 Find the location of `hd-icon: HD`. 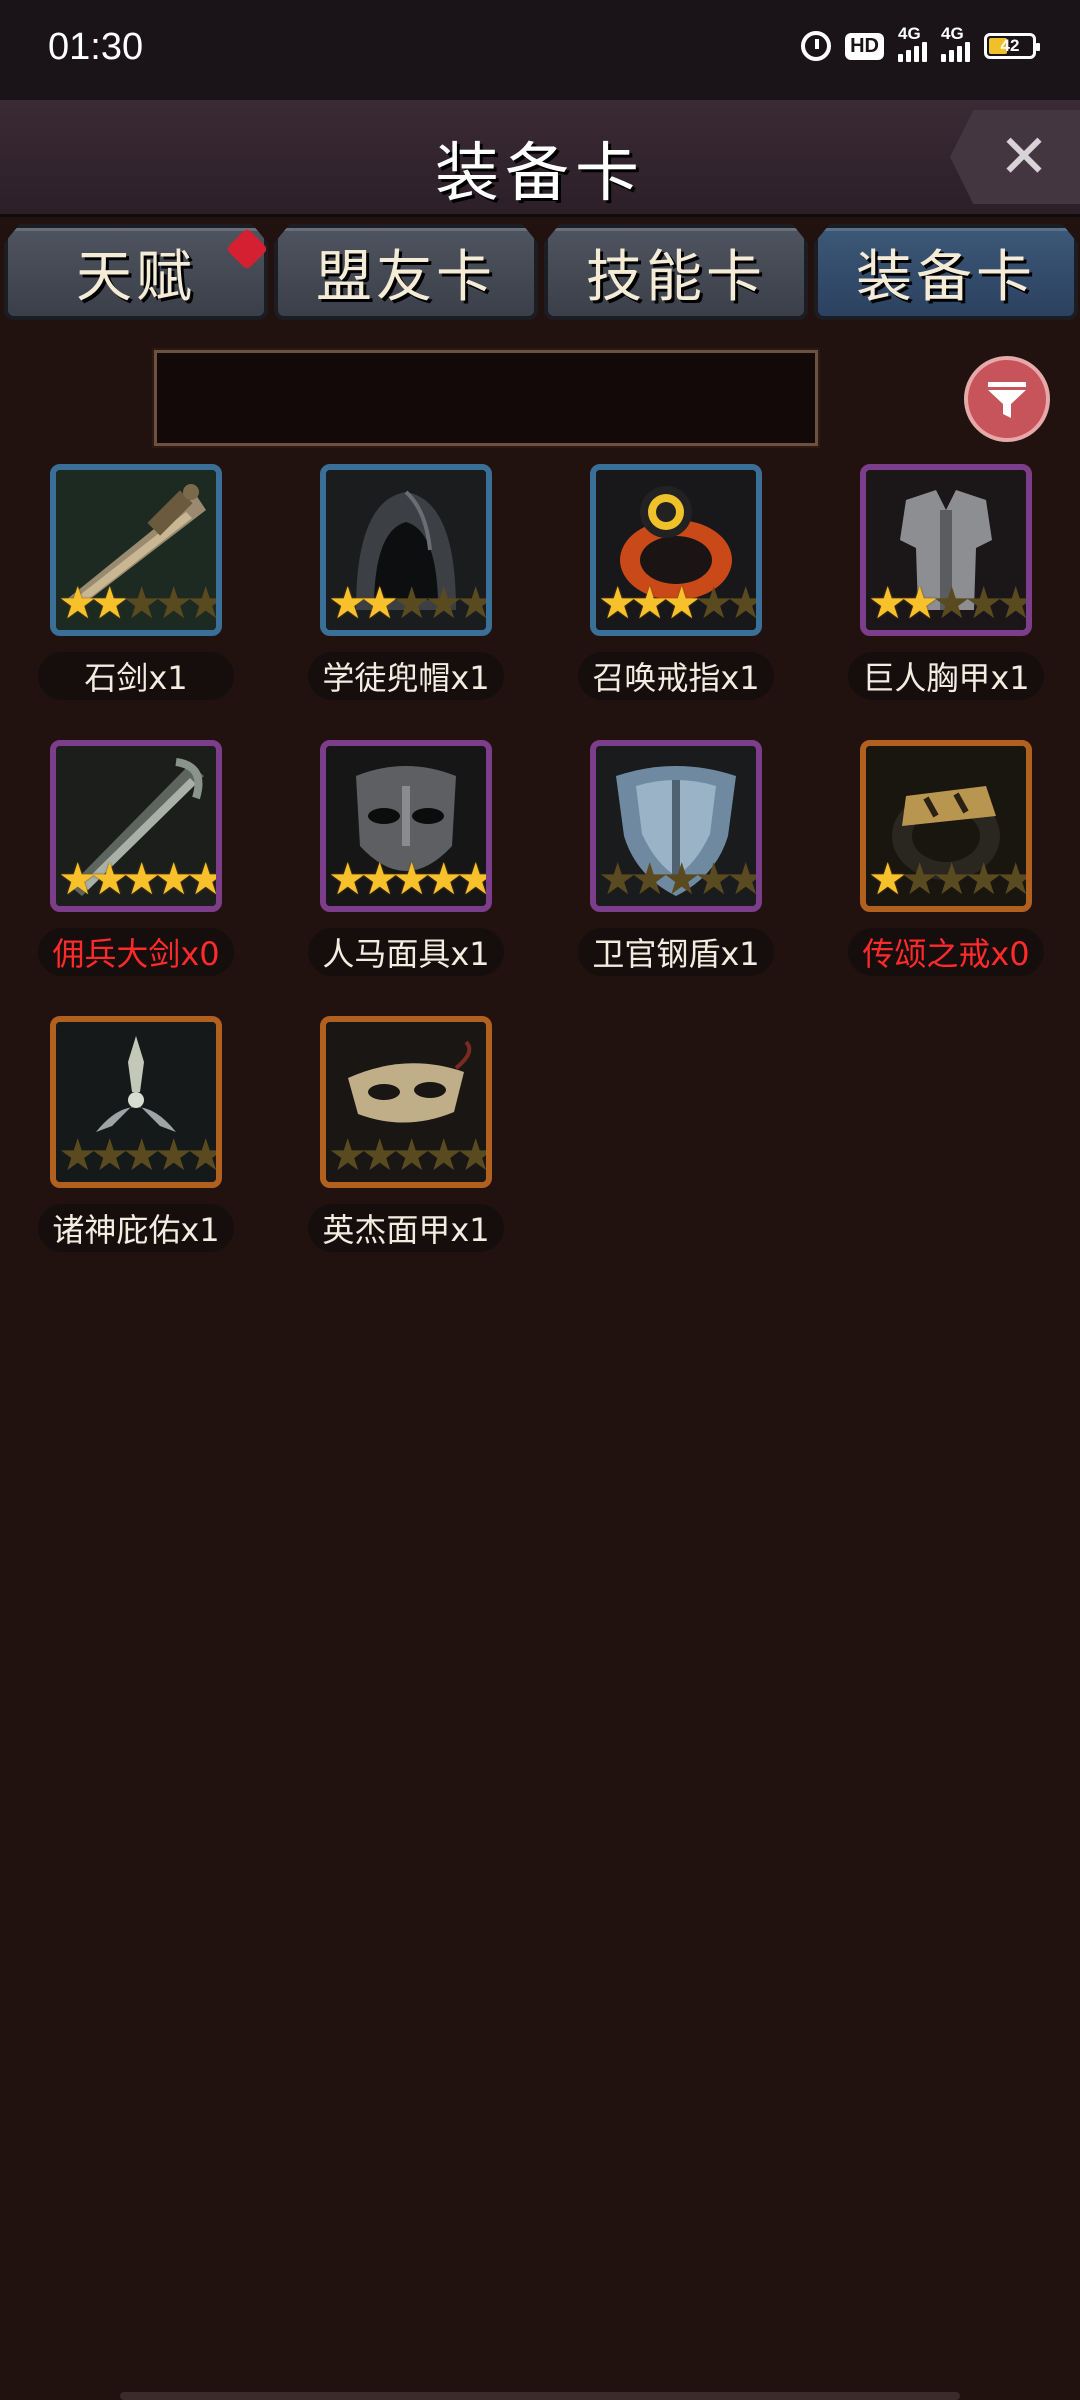

hd-icon: HD is located at coordinates (864, 46).